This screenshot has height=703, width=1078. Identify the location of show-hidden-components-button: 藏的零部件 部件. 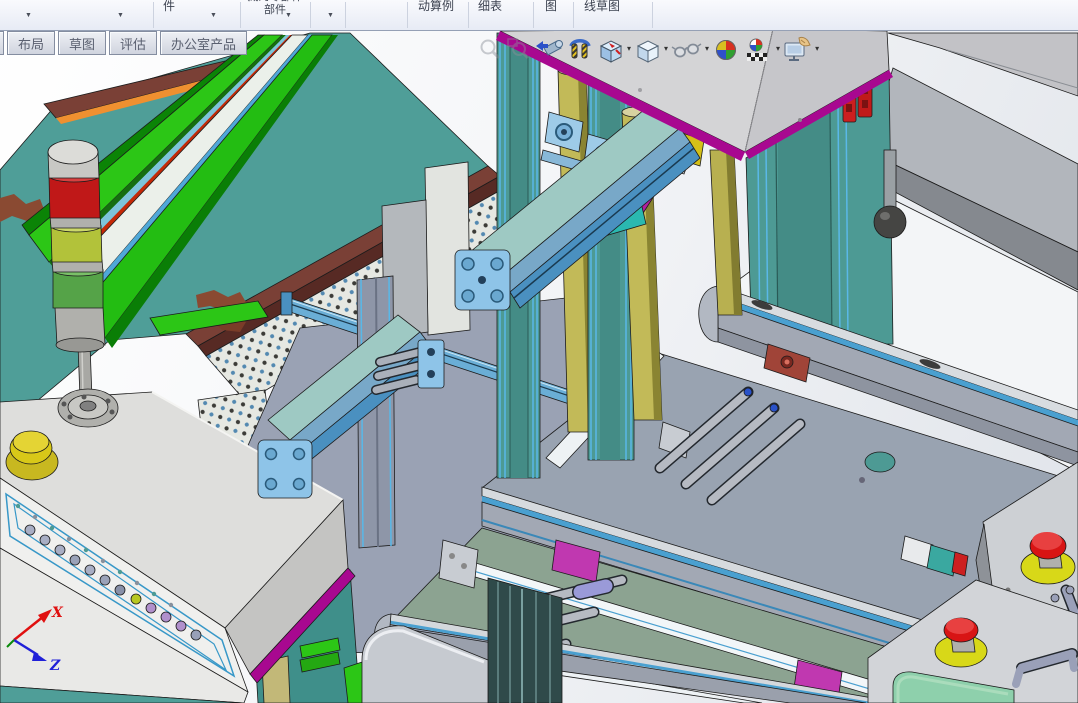
(275, 8).